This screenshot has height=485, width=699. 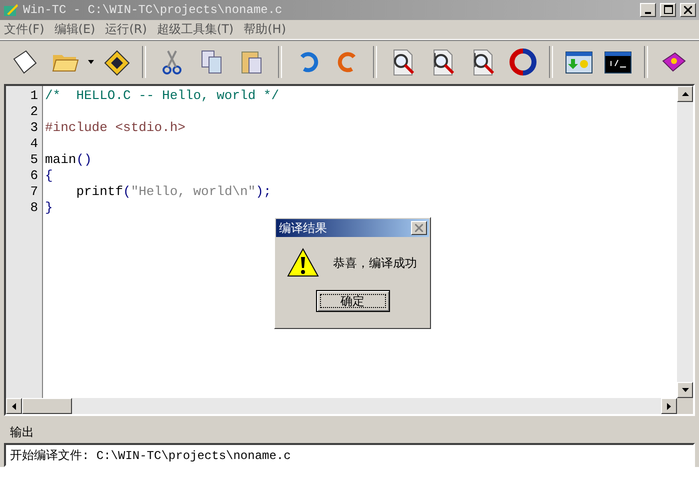 I want to click on line-number: 5, so click(x=34, y=160).